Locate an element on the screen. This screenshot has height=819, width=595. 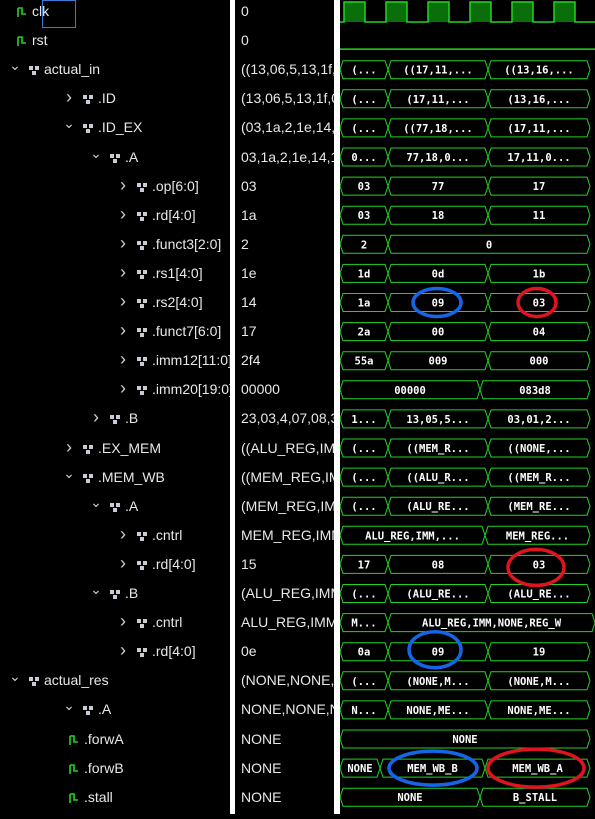
signal-row: .forwA is located at coordinates (115, 739).